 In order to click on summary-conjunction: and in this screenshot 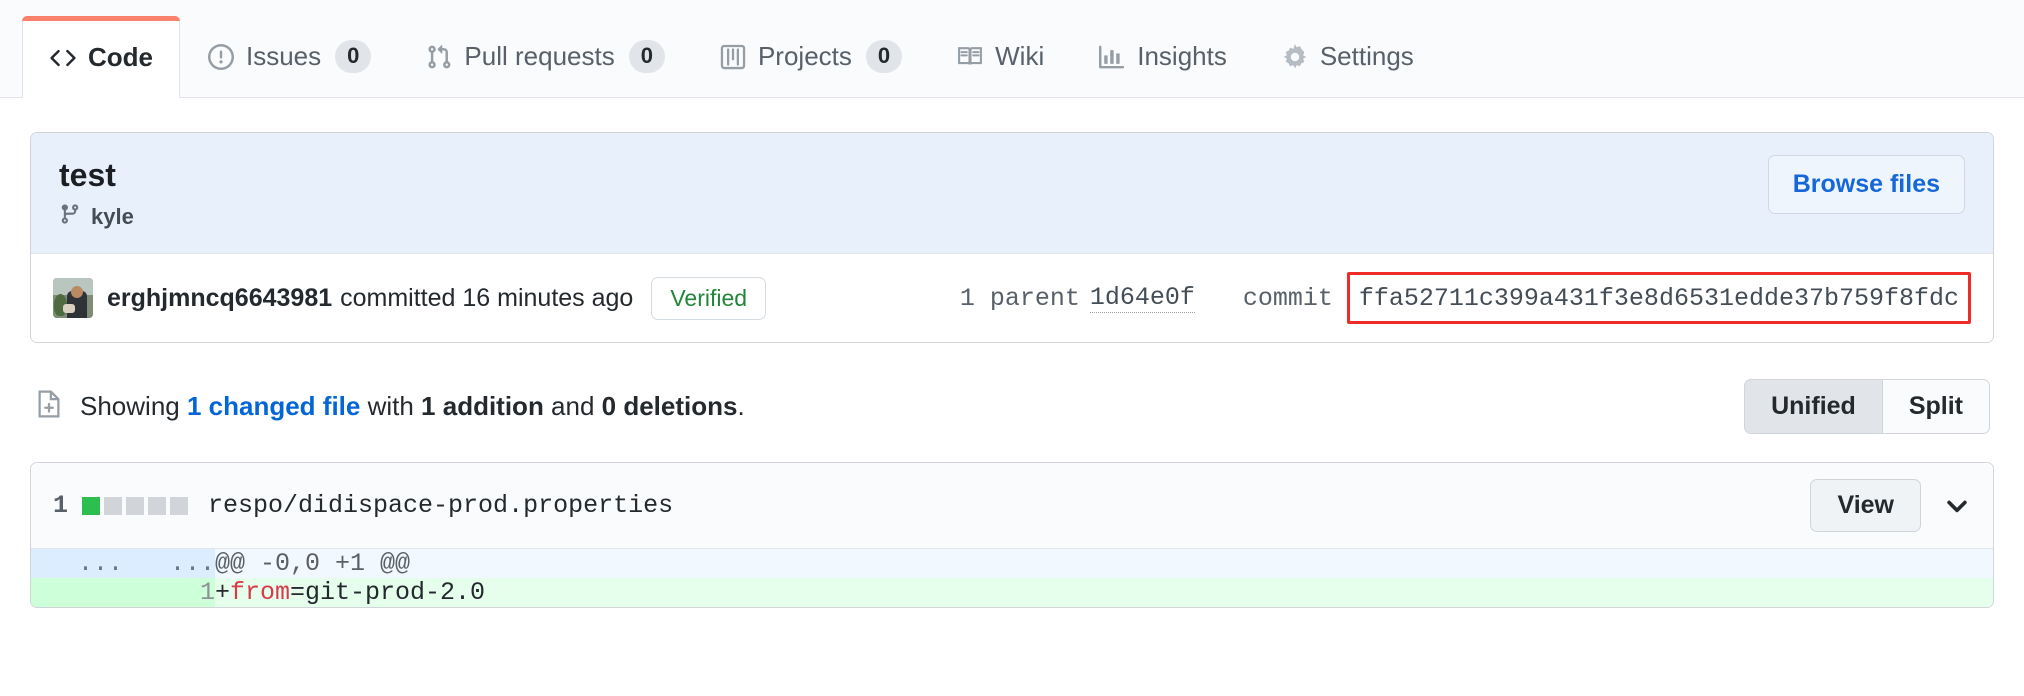, I will do `click(572, 406)`.